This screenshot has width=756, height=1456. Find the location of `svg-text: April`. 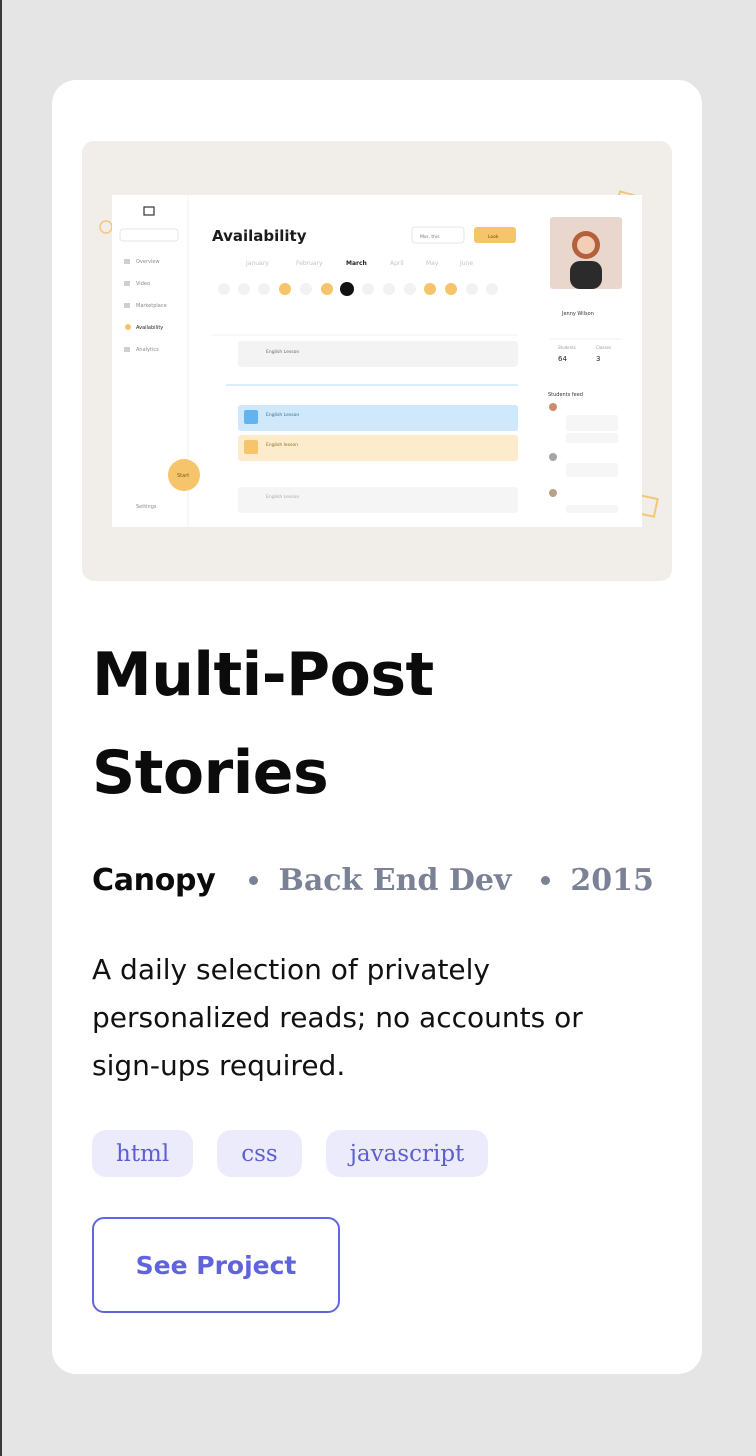

svg-text: April is located at coordinates (397, 263).